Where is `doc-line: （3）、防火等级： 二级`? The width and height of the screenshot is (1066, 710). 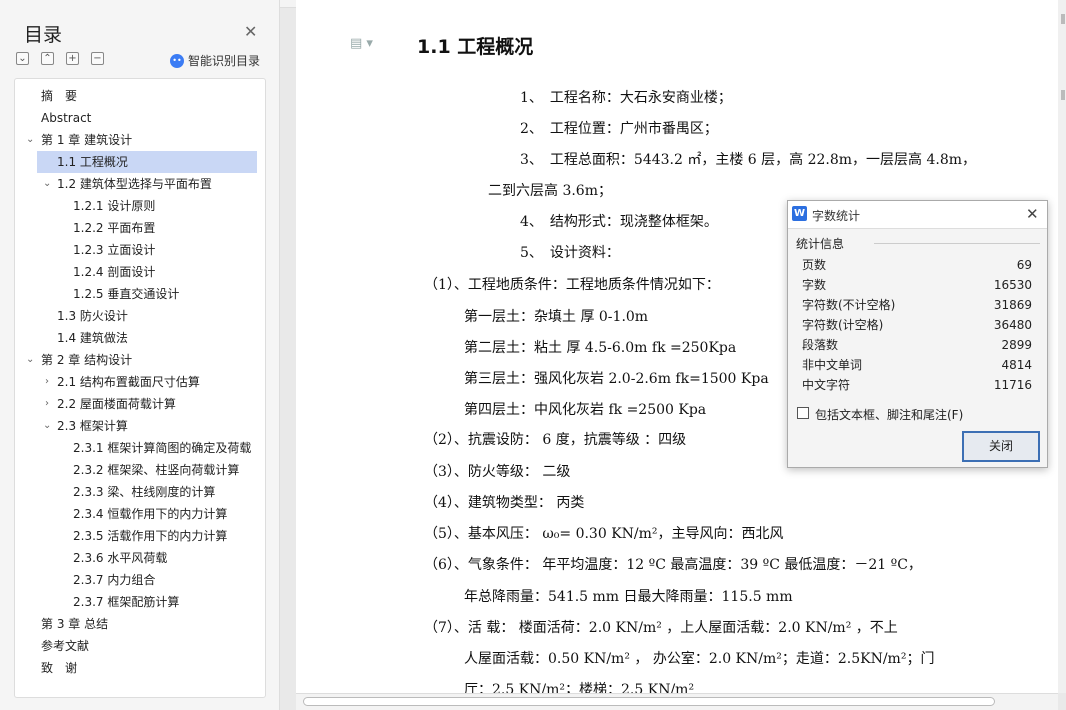 doc-line: （3）、防火等级： 二级 is located at coordinates (497, 472).